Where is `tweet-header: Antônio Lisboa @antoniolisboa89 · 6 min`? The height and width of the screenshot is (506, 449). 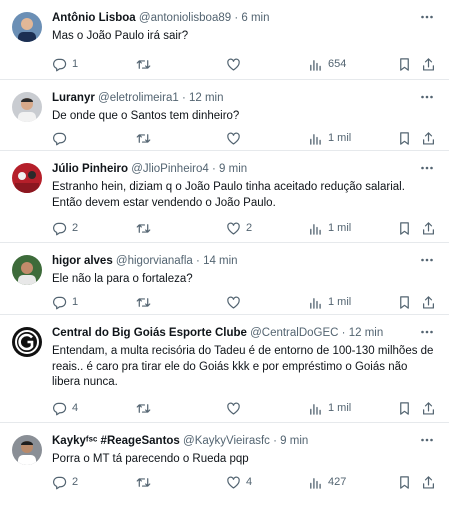
tweet-header: Antônio Lisboa @antoniolisboa89 · 6 min is located at coordinates (243, 18).